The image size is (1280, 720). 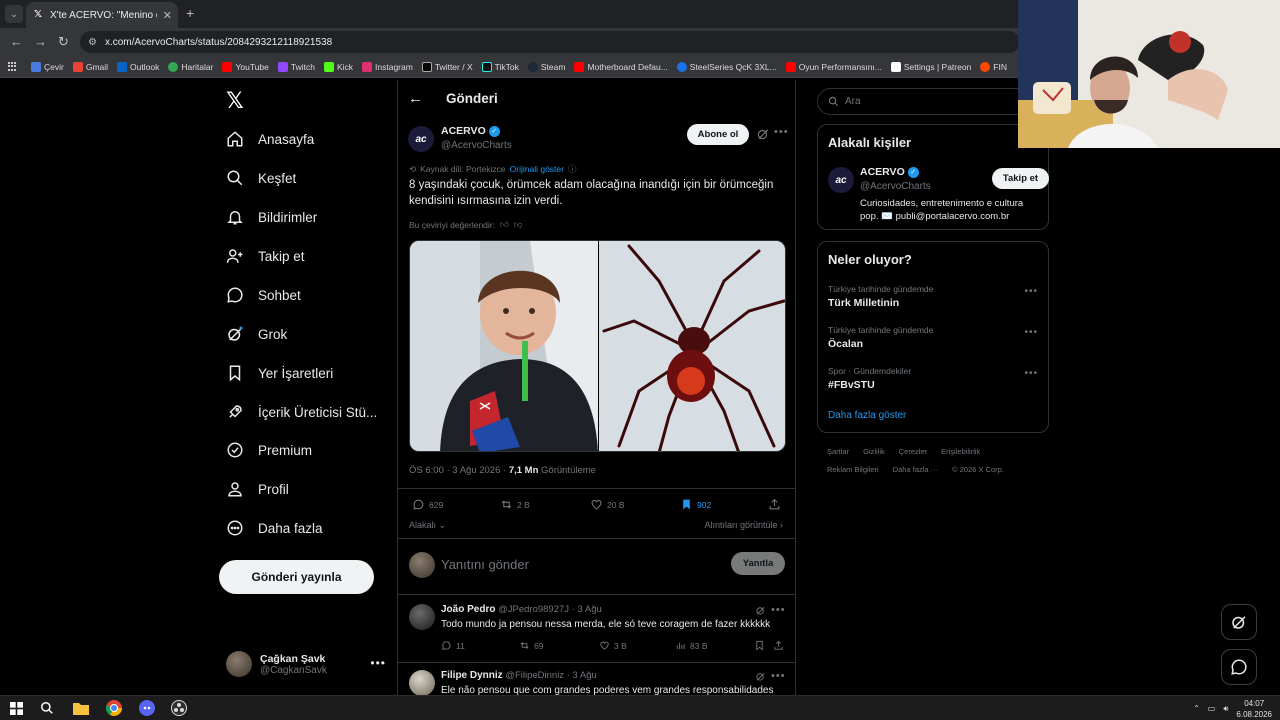 I want to click on sort-relevant-dropdown: Alakalı ⌄, so click(x=427, y=525).